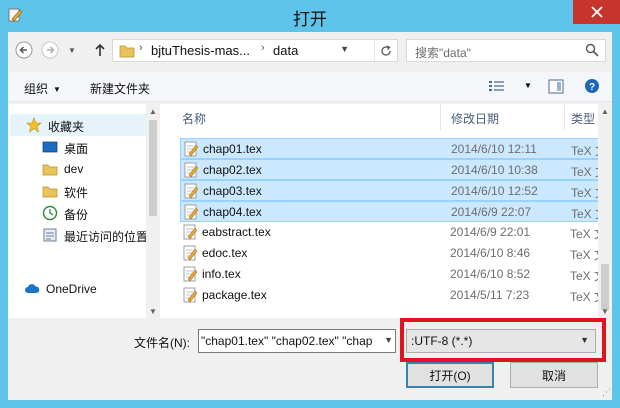 Image resolution: width=620 pixels, height=408 pixels. Describe the element at coordinates (225, 253) in the screenshot. I see `file-name: edoc.tex` at that location.